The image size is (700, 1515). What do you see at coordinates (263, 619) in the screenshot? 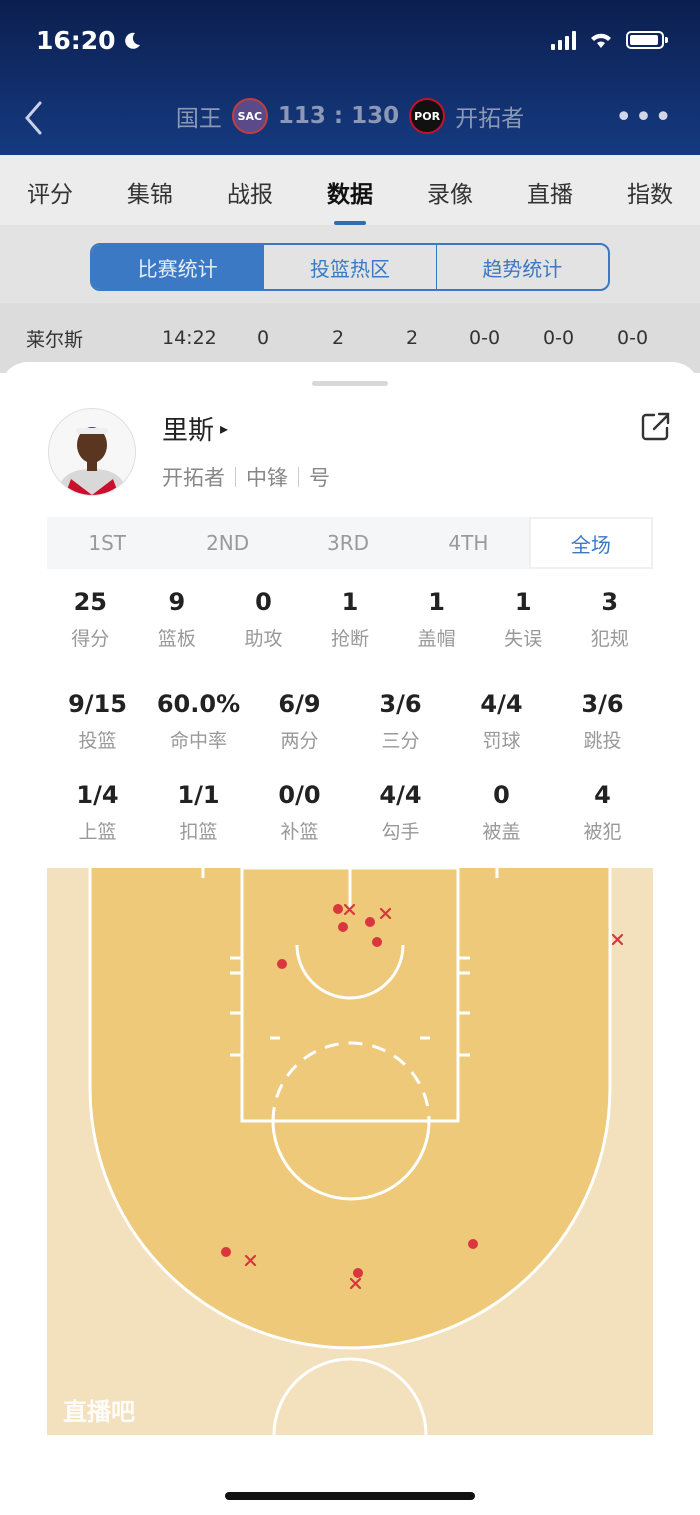
I see `stat-assists: 0 助攻` at bounding box center [263, 619].